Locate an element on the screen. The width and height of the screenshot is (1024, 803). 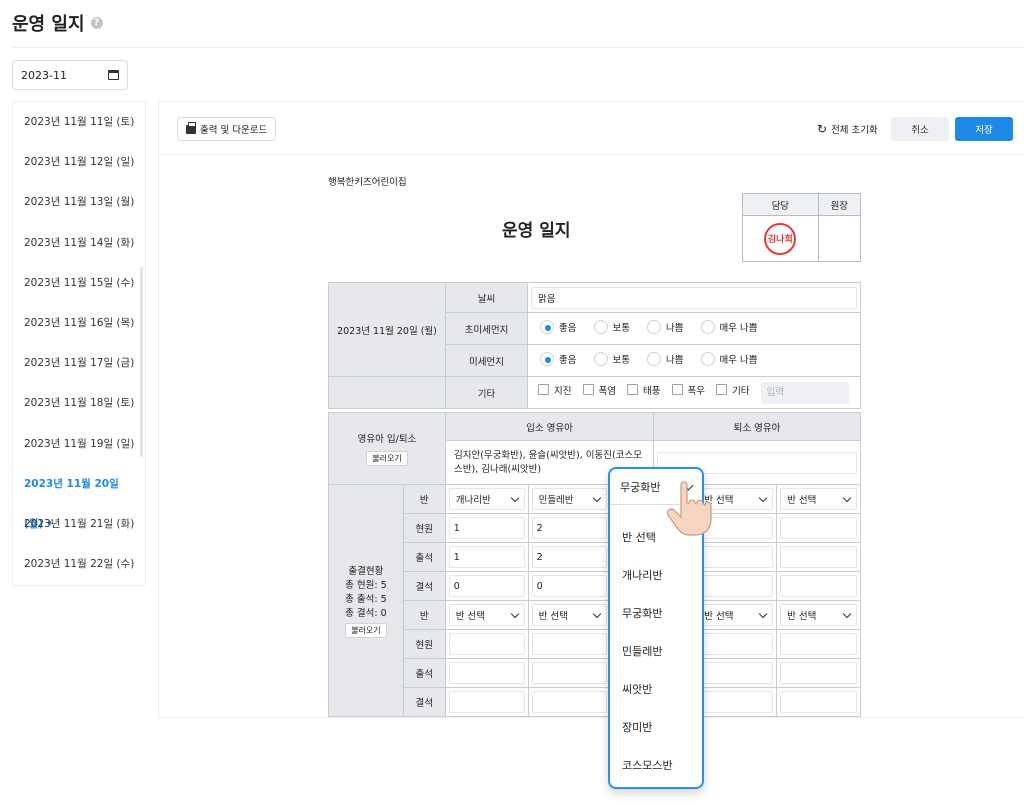
ultrafine-radio-very-bad: 매우 나쁨 is located at coordinates (729, 327).